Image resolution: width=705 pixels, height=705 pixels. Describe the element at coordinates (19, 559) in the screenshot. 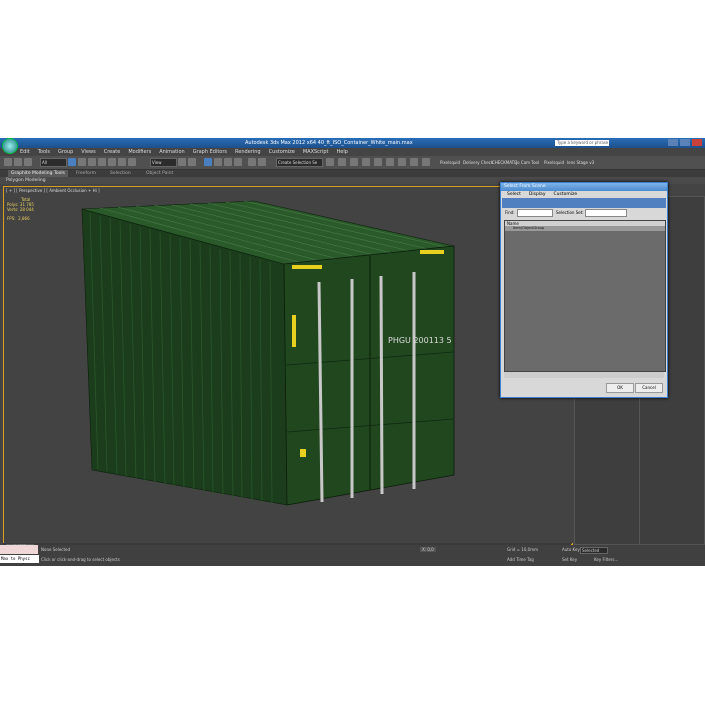

I see `maxscript-mini-listener: Max to Physc` at that location.